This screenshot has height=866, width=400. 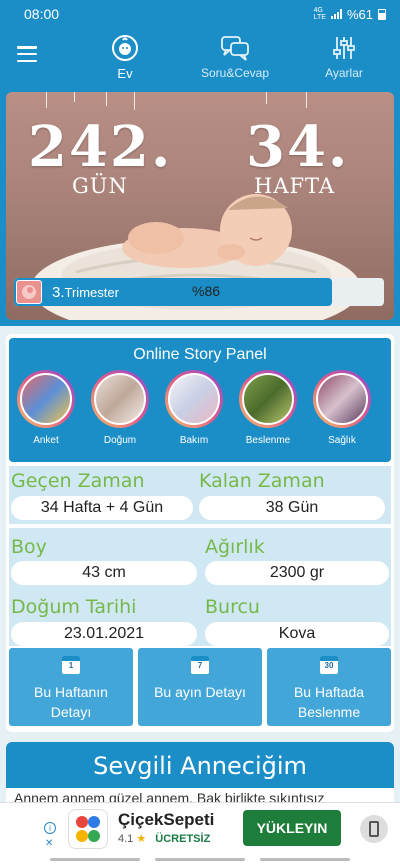 I want to click on story-list: Anket Doğum Bakım Beslenme Sağlık, so click(x=200, y=408).